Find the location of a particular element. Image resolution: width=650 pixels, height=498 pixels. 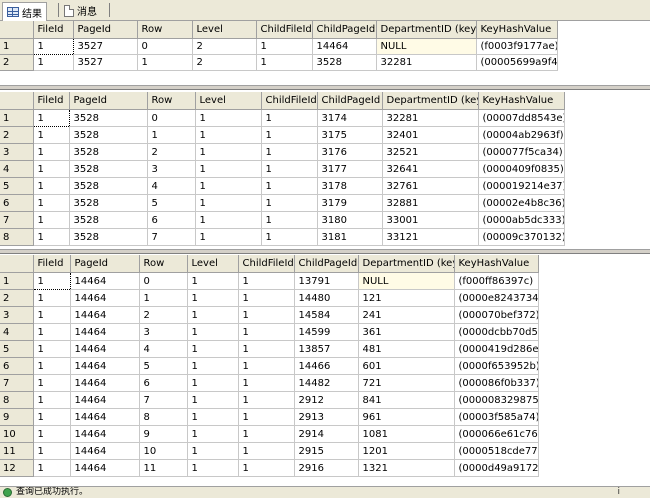

grid-cell: (00003f585a74) is located at coordinates (496, 417).